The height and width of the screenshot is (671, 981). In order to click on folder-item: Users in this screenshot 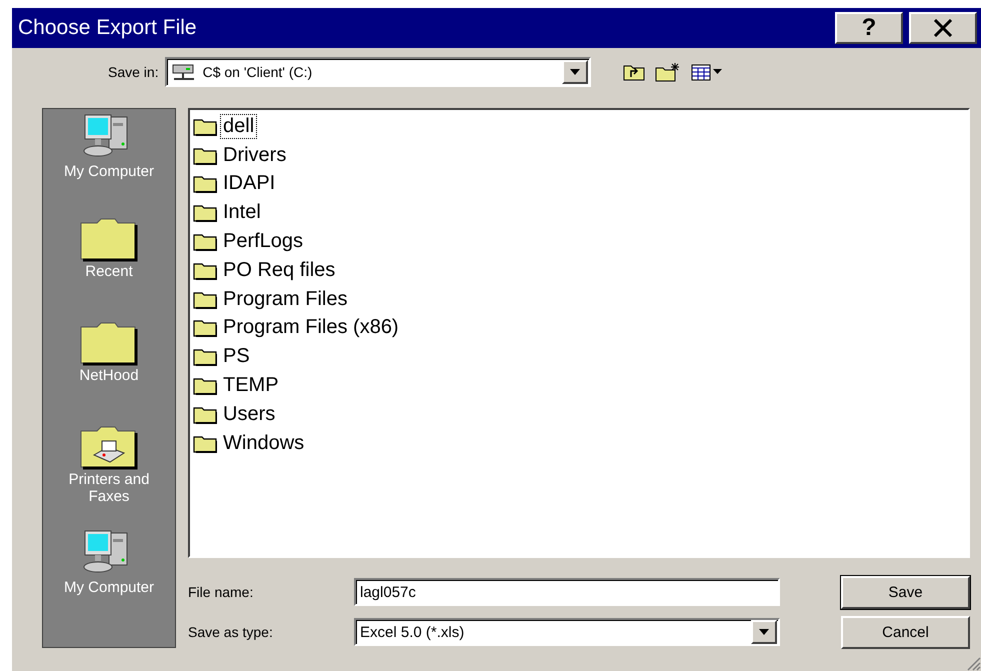, I will do `click(249, 414)`.